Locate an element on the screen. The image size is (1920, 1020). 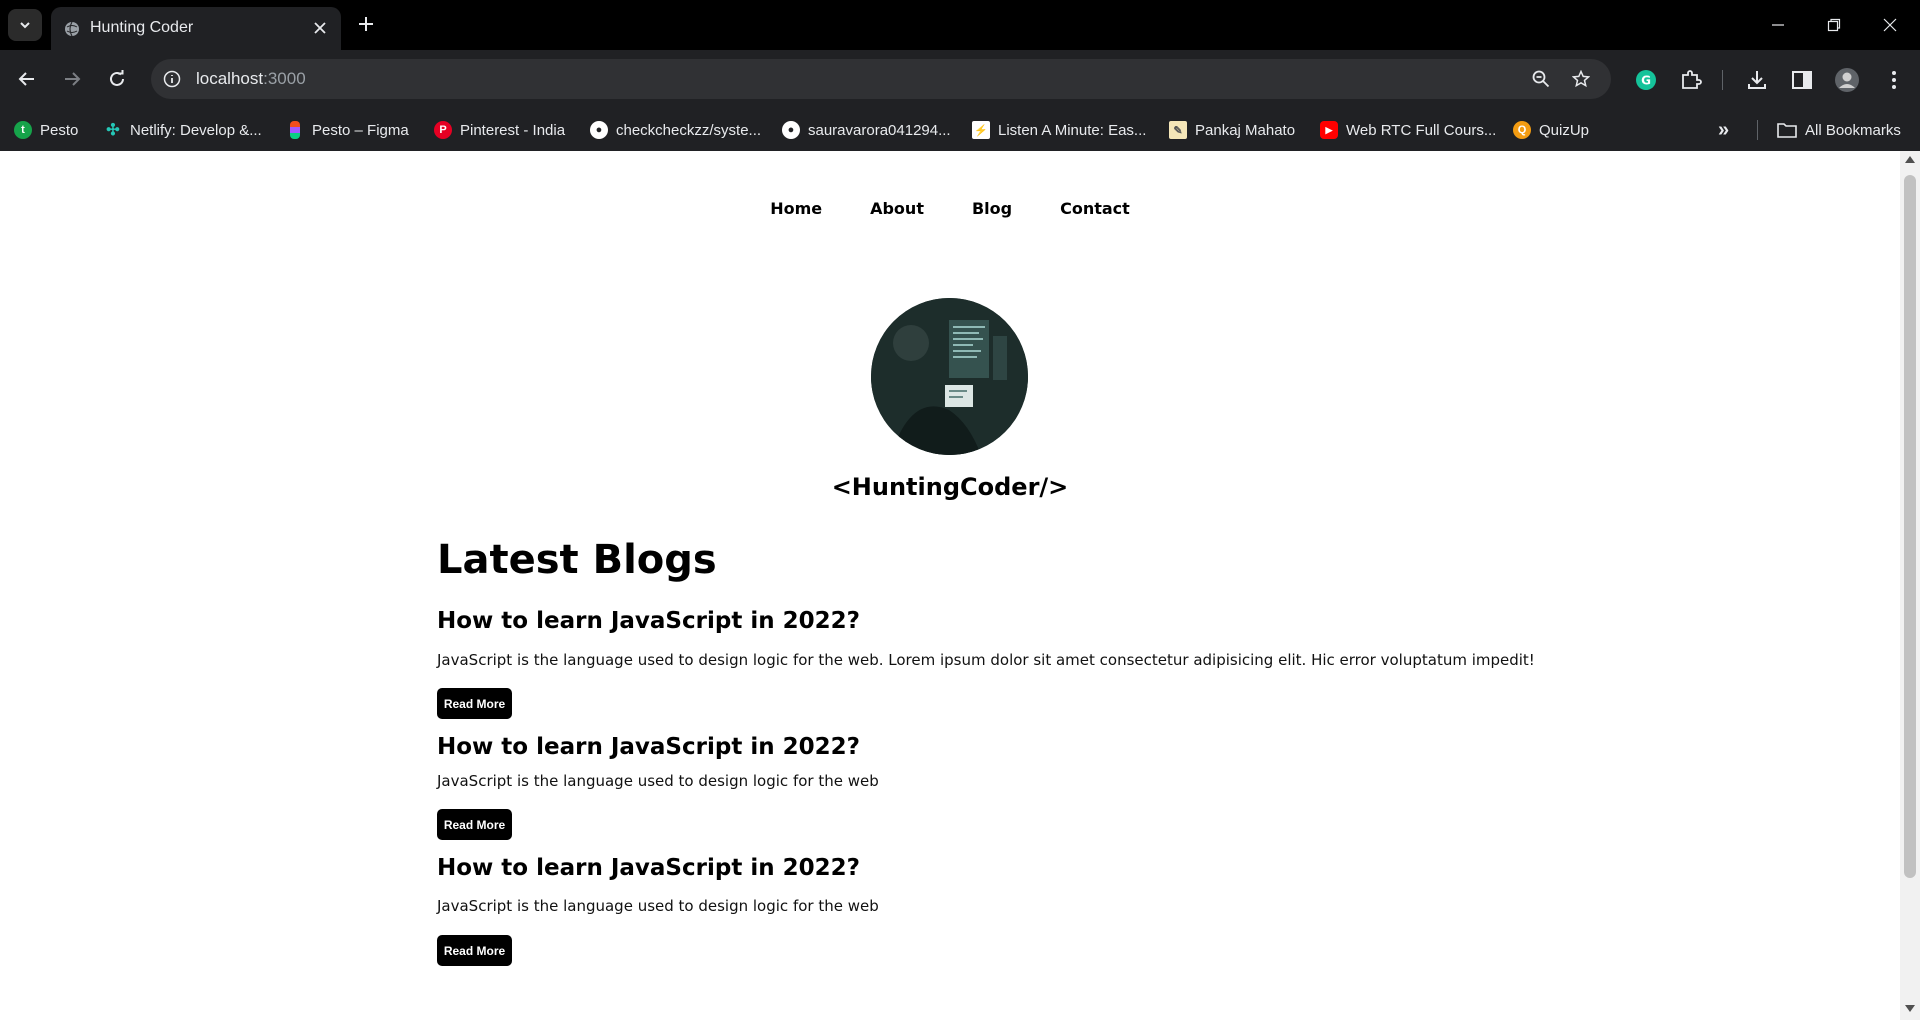
scroll-up-arrow-icon is located at coordinates (1910, 159).